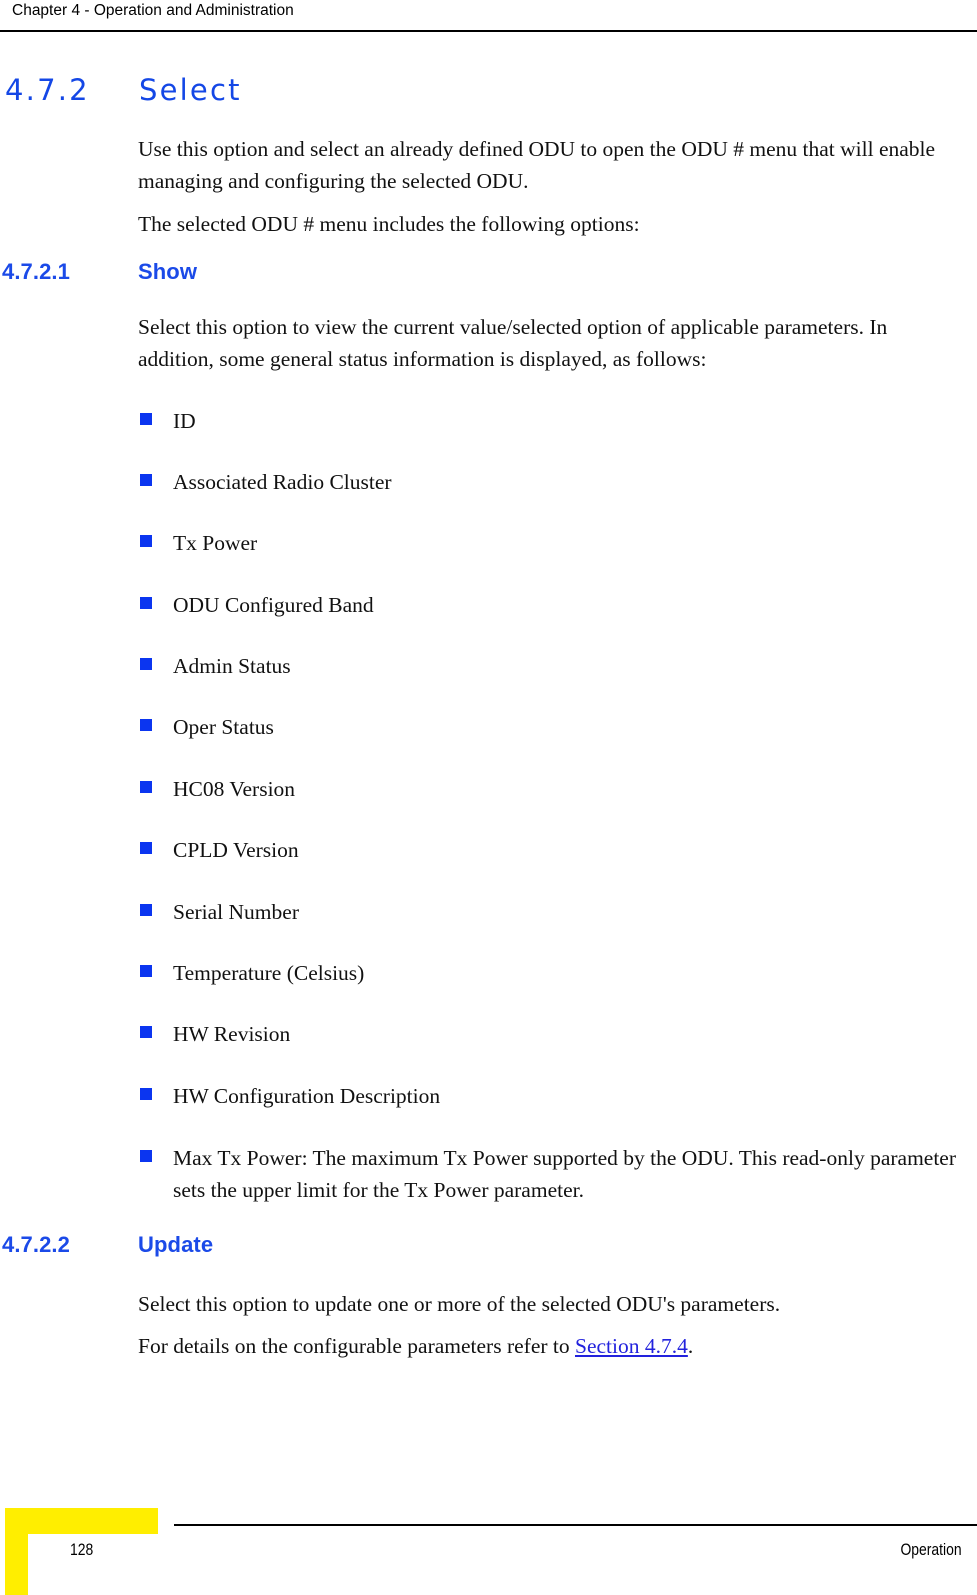  I want to click on list-item: Serial Number, so click(551, 912).